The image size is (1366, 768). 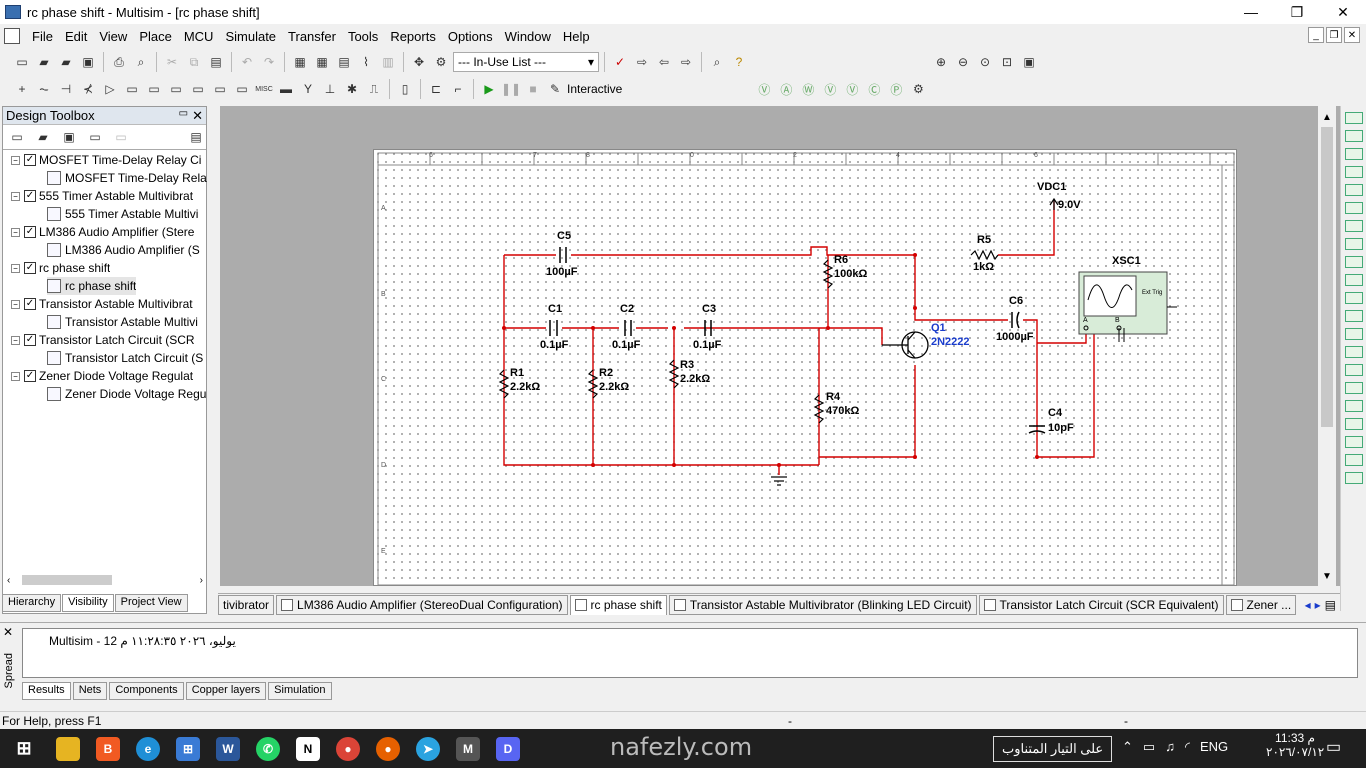 What do you see at coordinates (533, 89) in the screenshot?
I see `stop-icon: ■` at bounding box center [533, 89].